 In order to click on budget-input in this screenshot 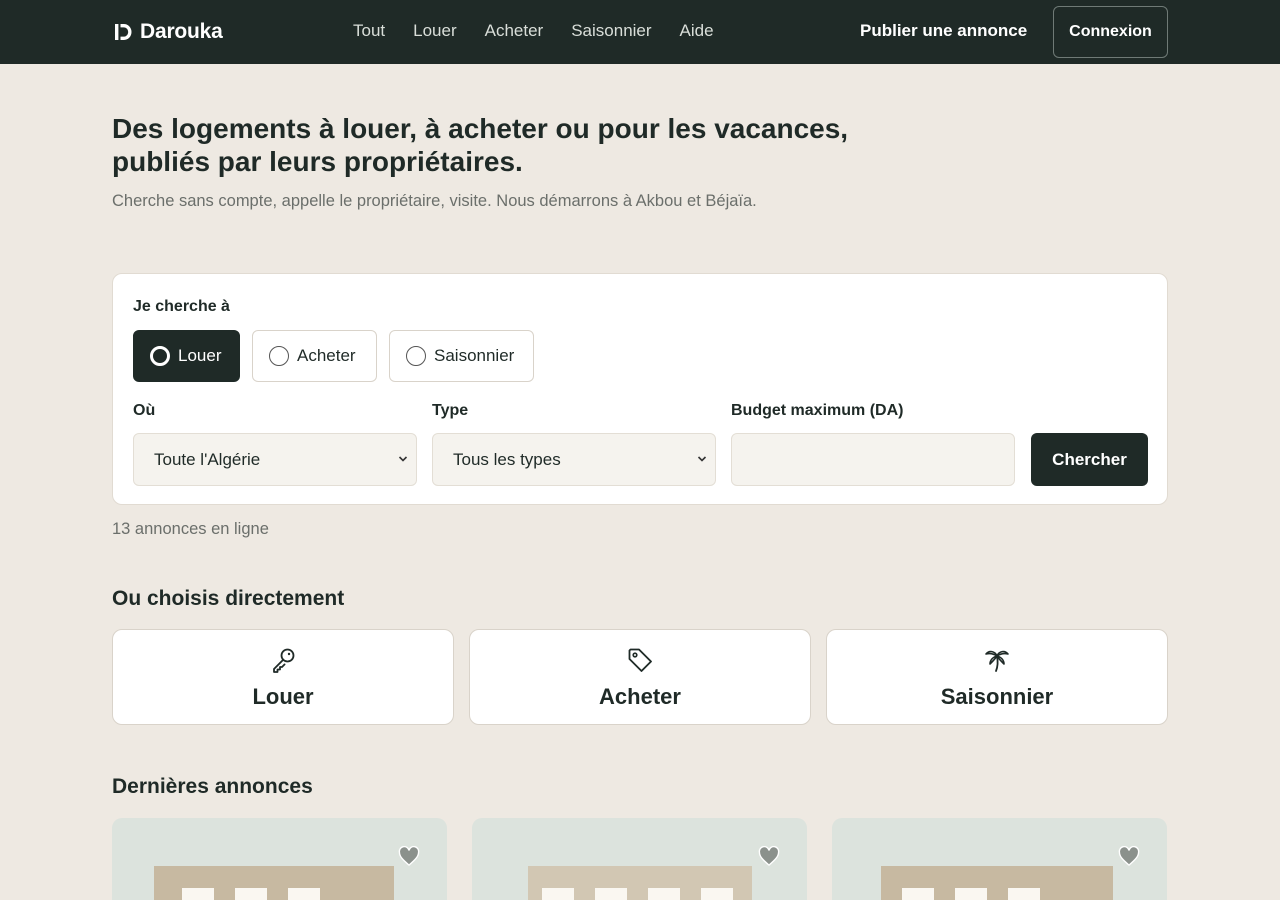, I will do `click(873, 459)`.